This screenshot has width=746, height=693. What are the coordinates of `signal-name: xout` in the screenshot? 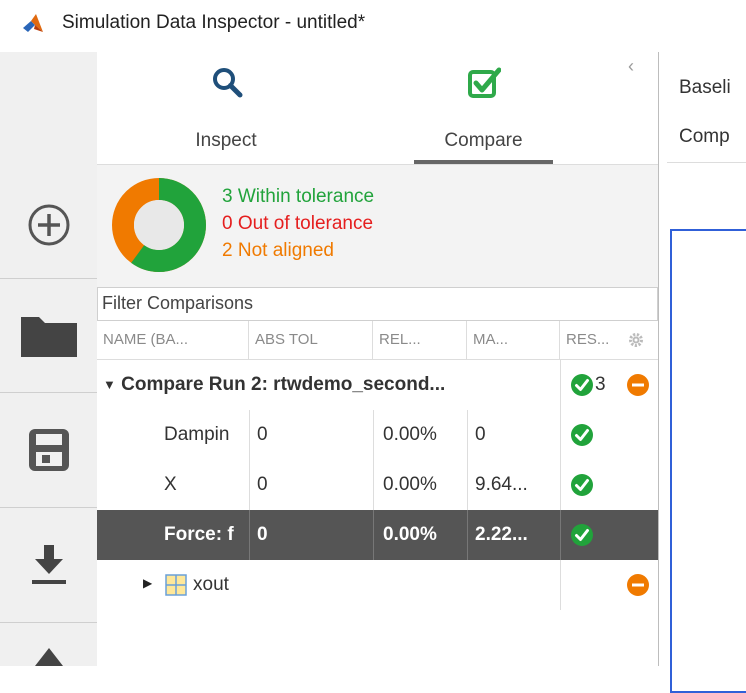 It's located at (211, 584).